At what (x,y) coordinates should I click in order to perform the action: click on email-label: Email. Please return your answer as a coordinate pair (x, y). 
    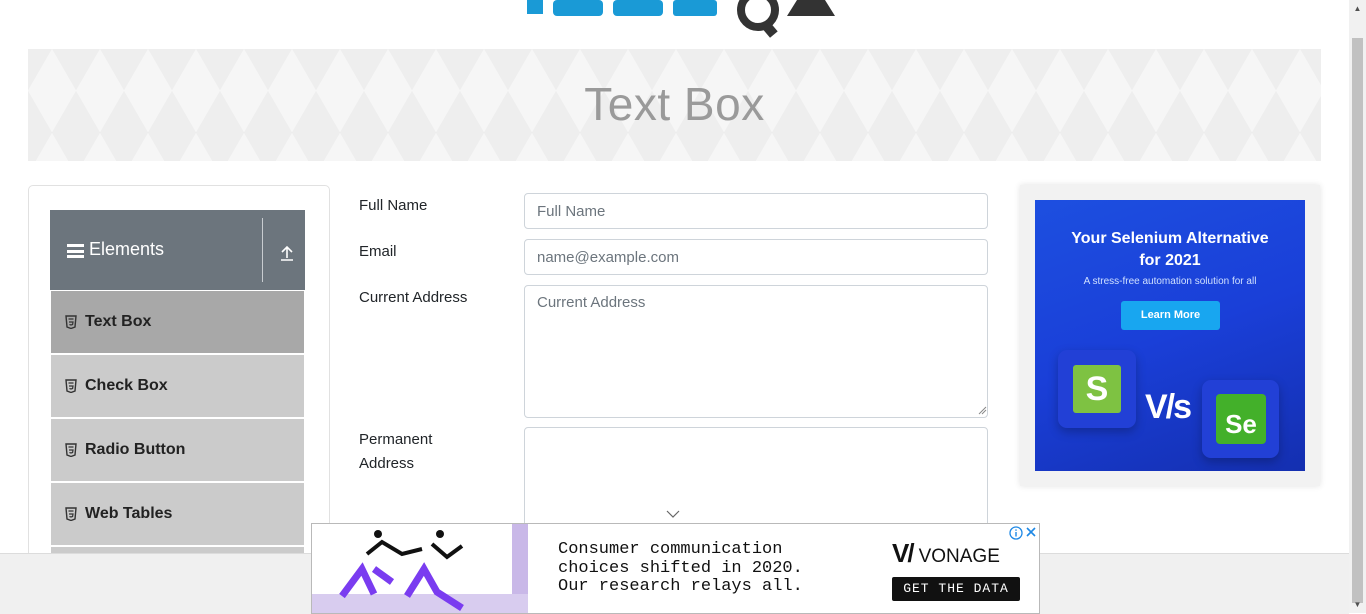
    Looking at the image, I should click on (378, 251).